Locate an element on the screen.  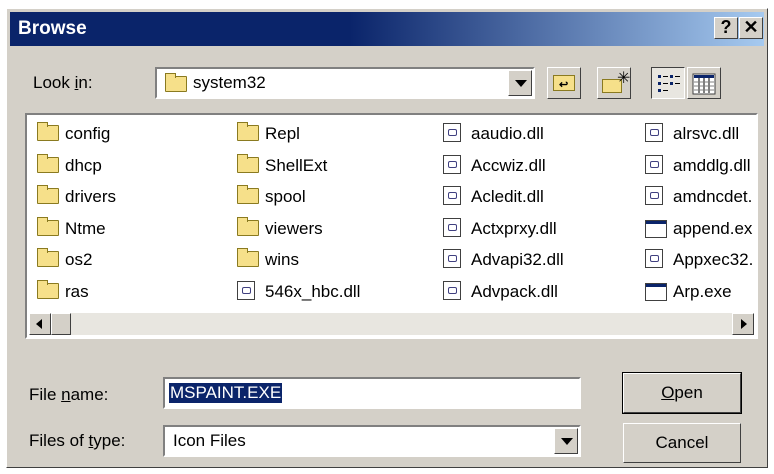
help-icon: ? is located at coordinates (726, 27).